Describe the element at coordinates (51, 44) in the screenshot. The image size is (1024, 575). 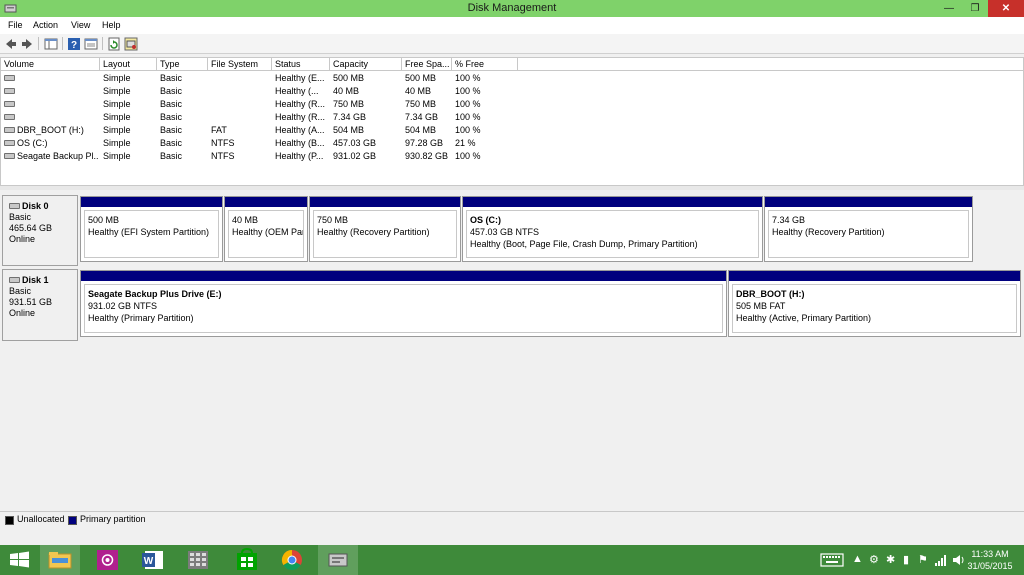
I see `show-hide-console-tree-icon` at that location.